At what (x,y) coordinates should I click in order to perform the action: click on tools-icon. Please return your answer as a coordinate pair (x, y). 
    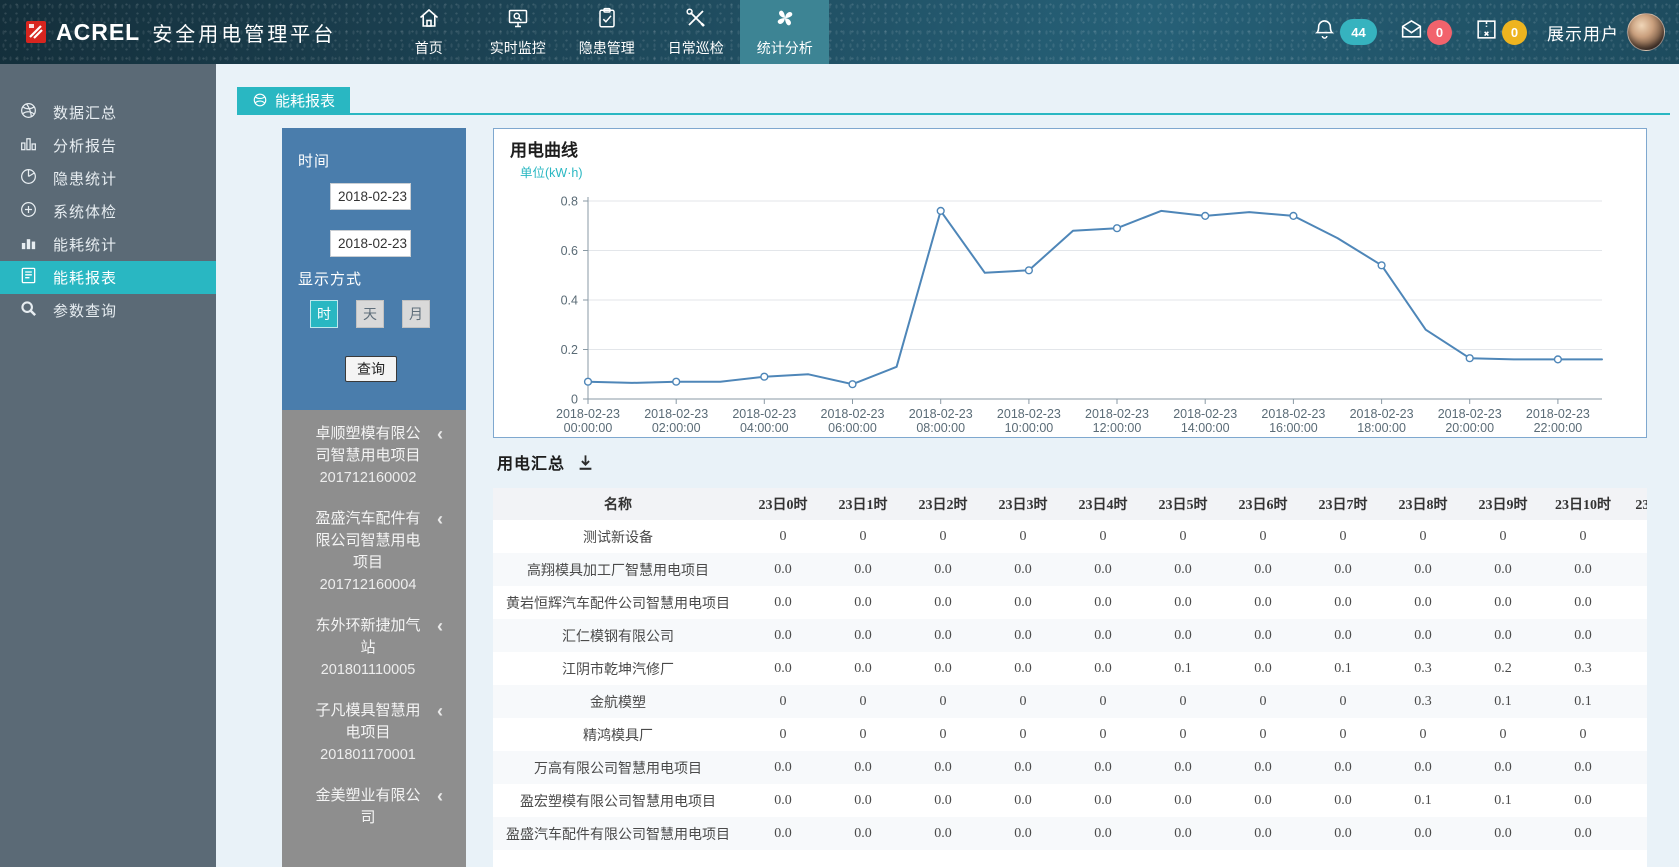
    Looking at the image, I should click on (696, 20).